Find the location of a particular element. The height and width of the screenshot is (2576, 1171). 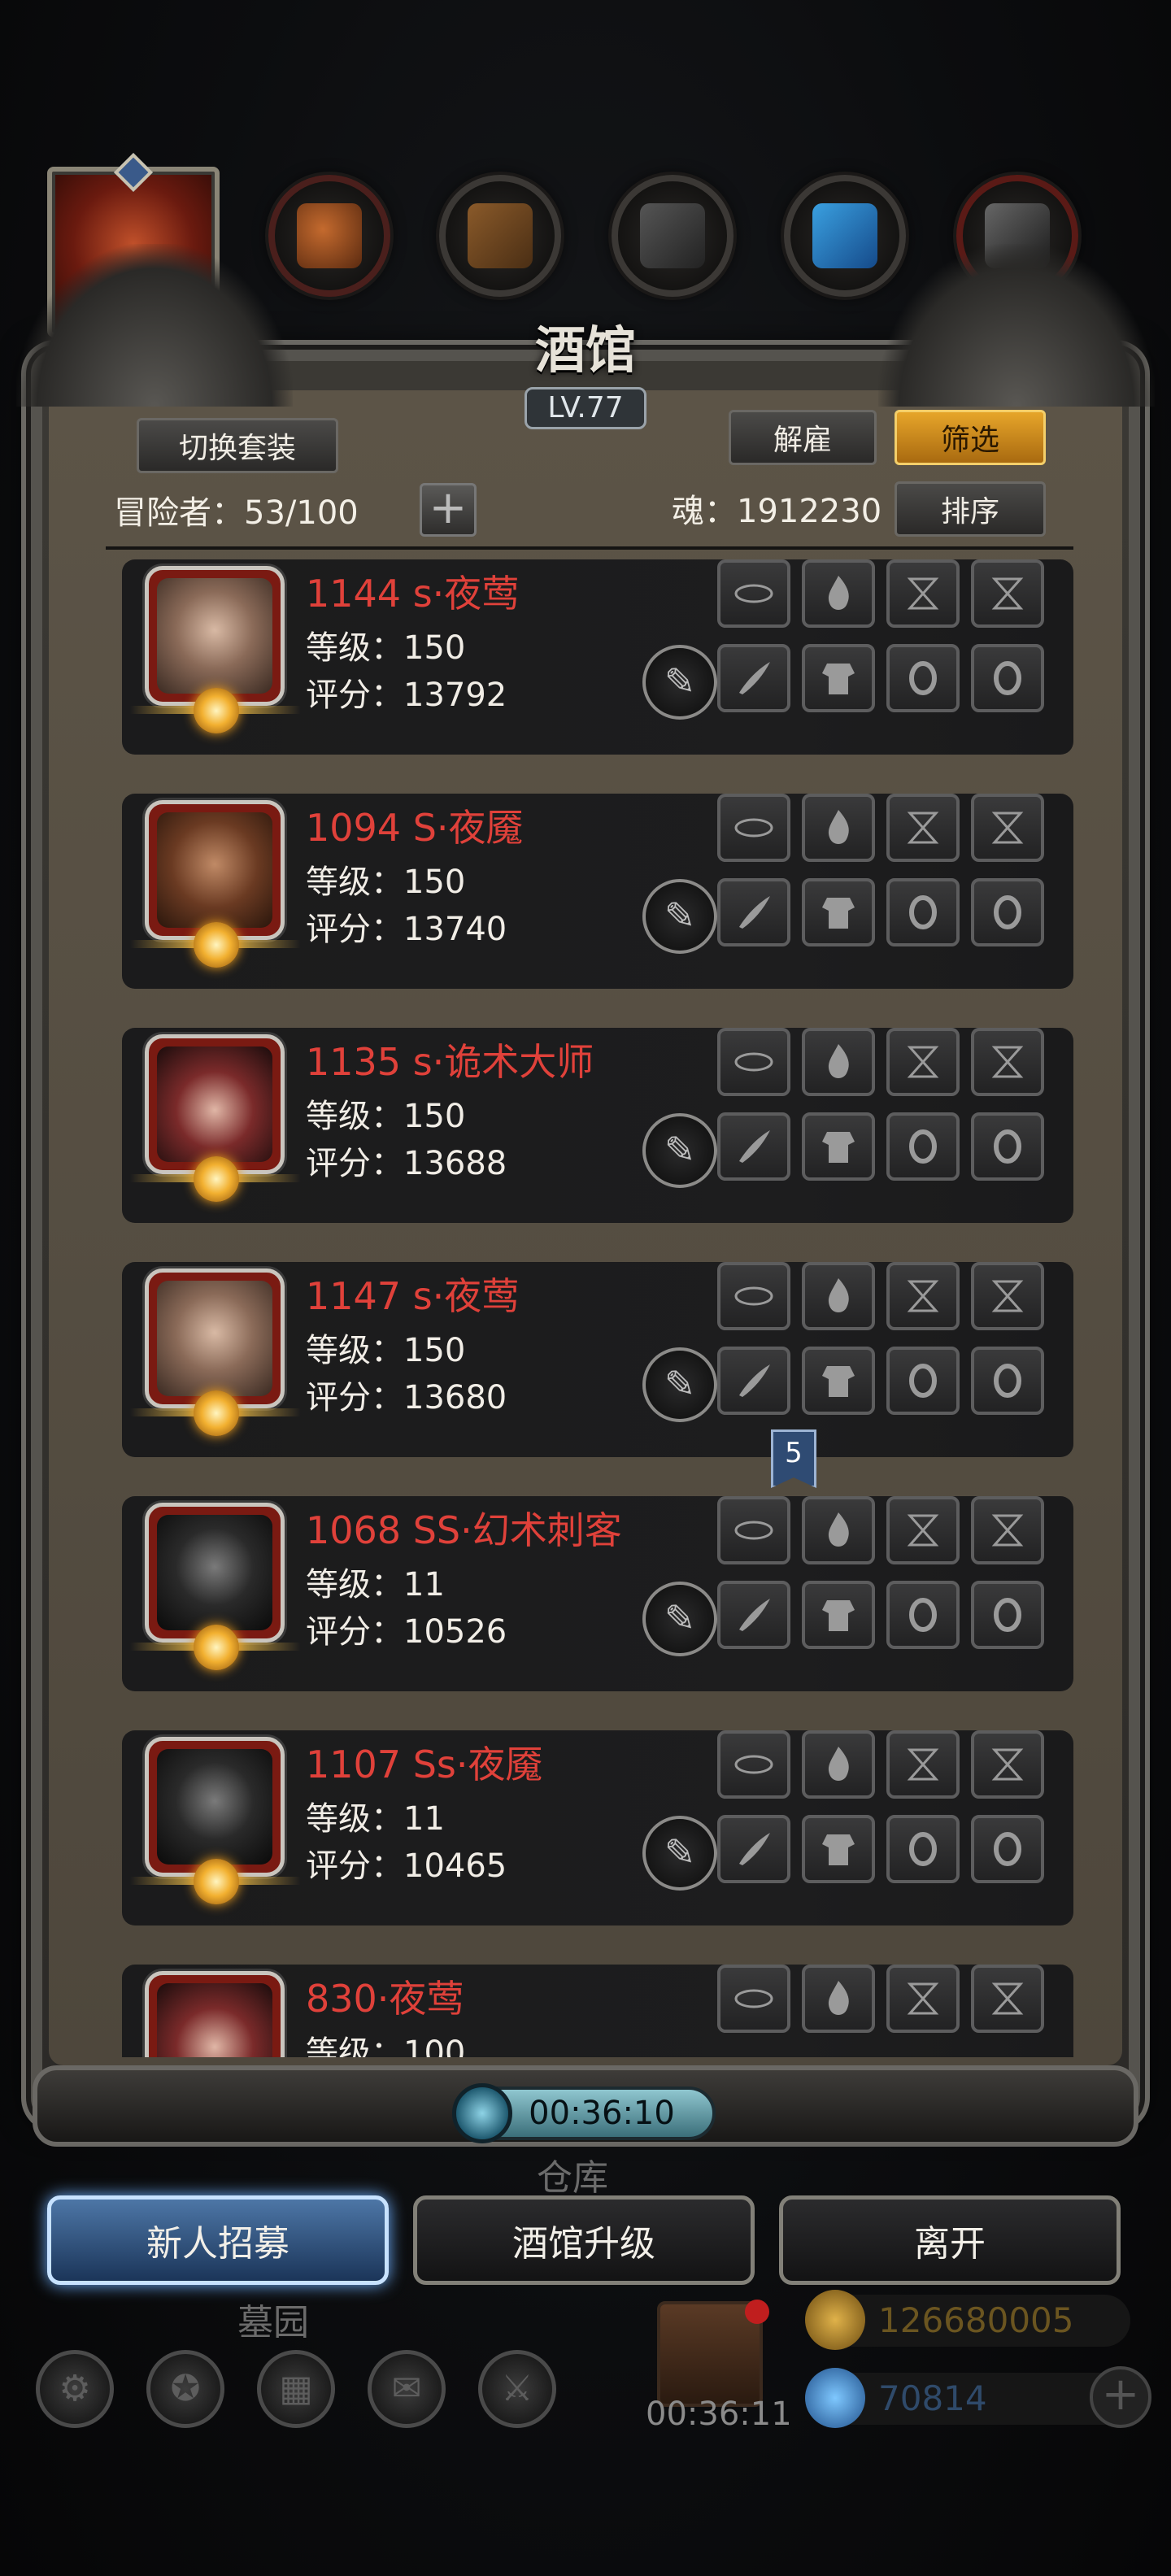

sort-button: 排序 is located at coordinates (971, 509).